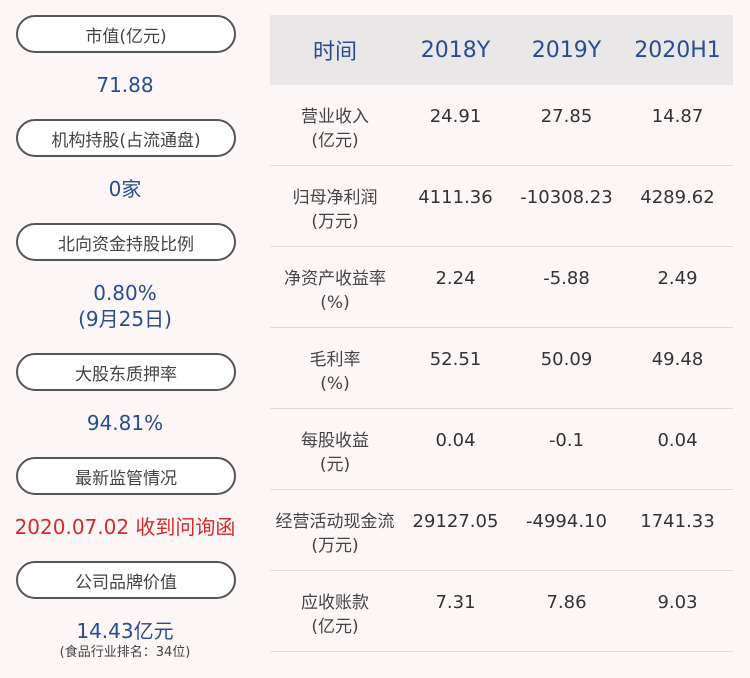 Image resolution: width=750 pixels, height=678 pixels. What do you see at coordinates (566, 602) in the screenshot?
I see `table-cell: 7.86` at bounding box center [566, 602].